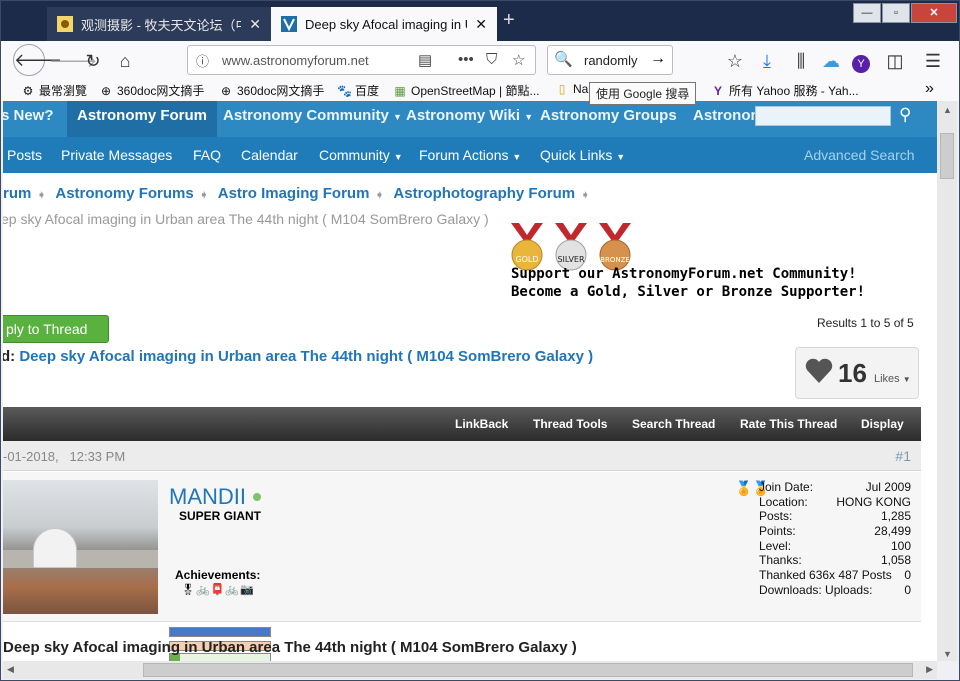  I want to click on observatory-dome, so click(55, 548).